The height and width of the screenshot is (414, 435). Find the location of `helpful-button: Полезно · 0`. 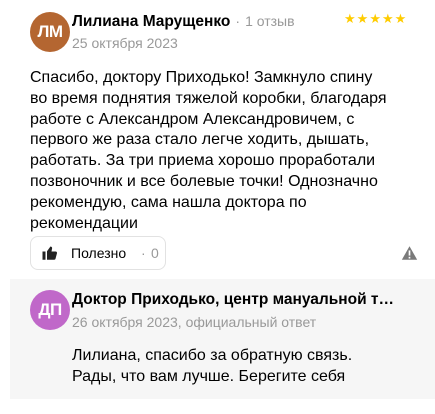

helpful-button: Полезно · 0 is located at coordinates (98, 253).